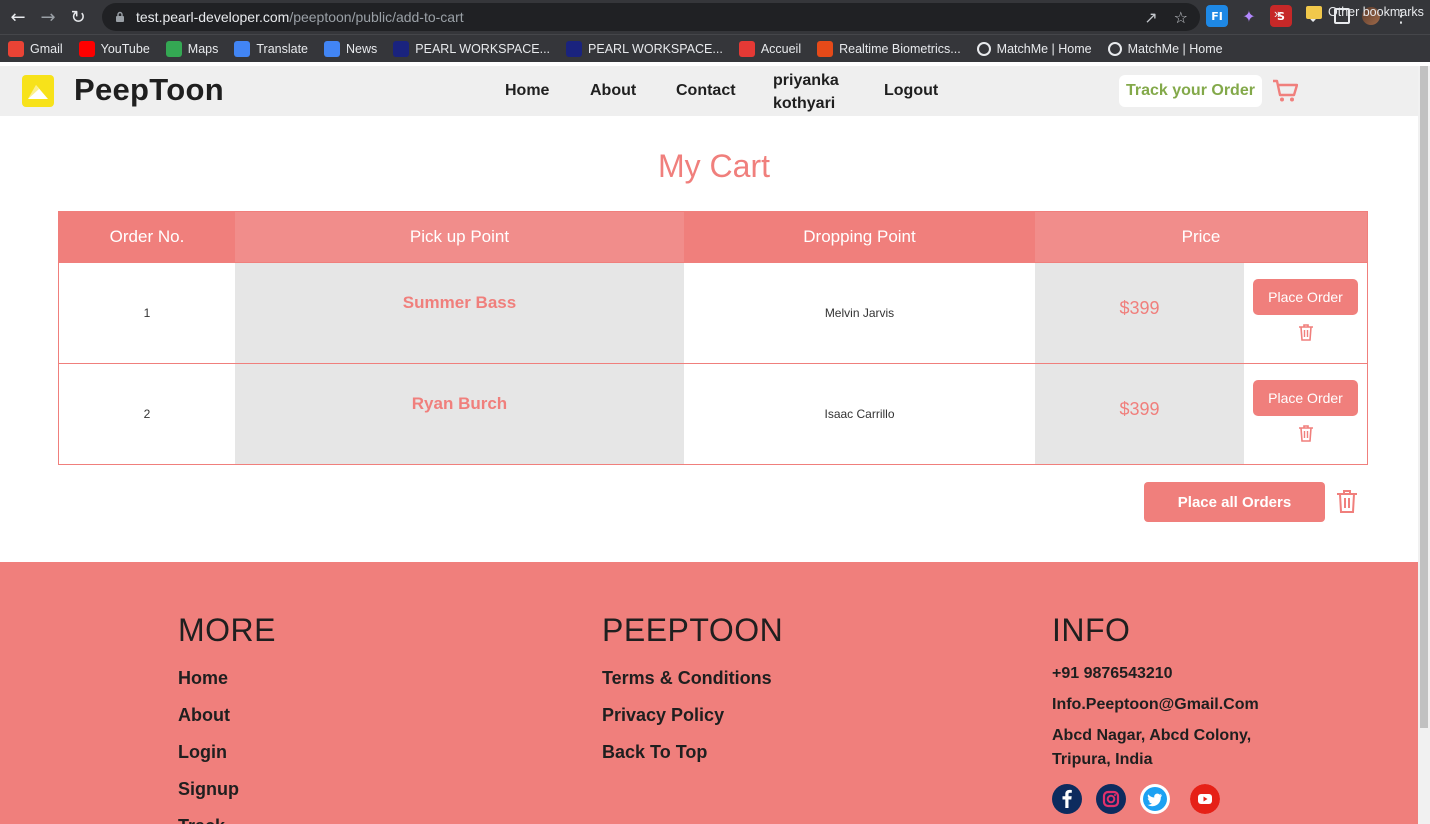 This screenshot has height=824, width=1430. I want to click on forward-icon: →, so click(48, 17).